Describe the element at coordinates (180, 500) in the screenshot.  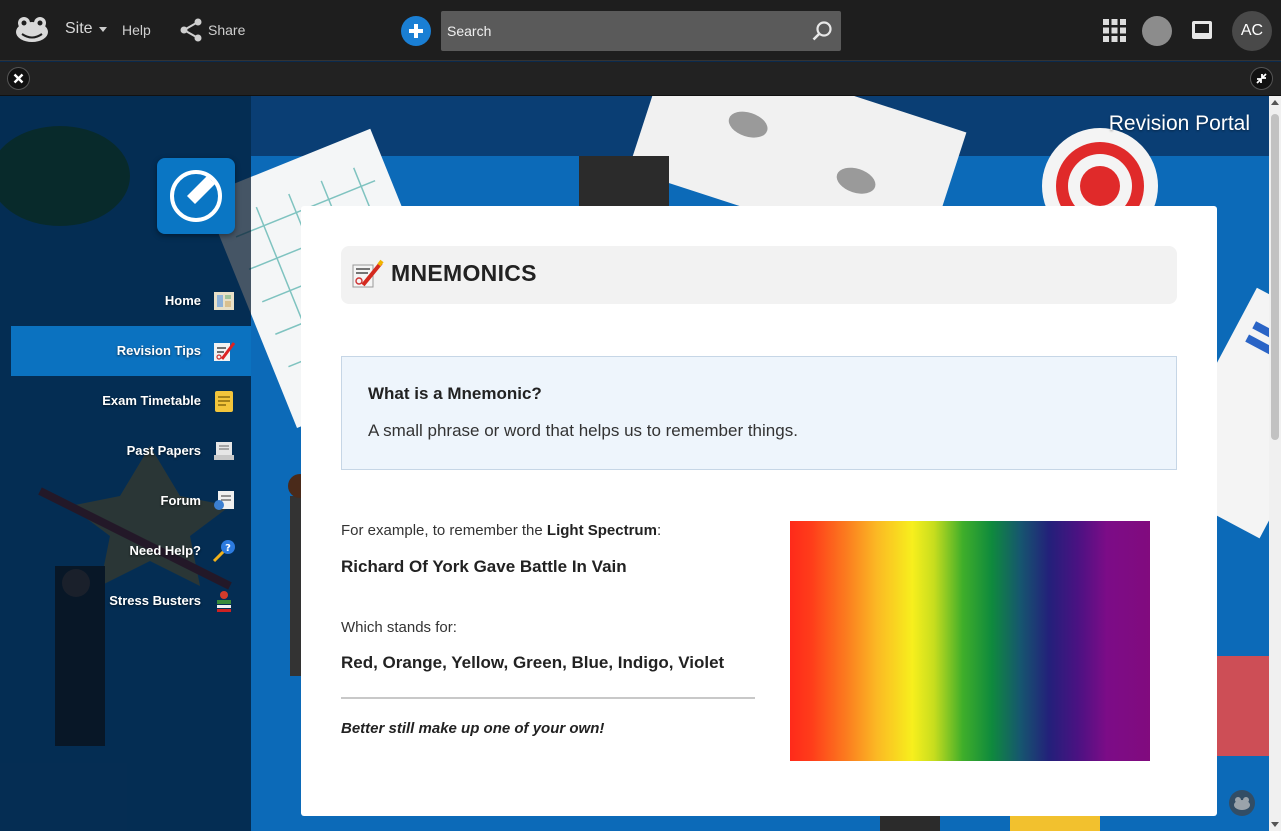
I see `sidebar-item-label: Forum` at that location.